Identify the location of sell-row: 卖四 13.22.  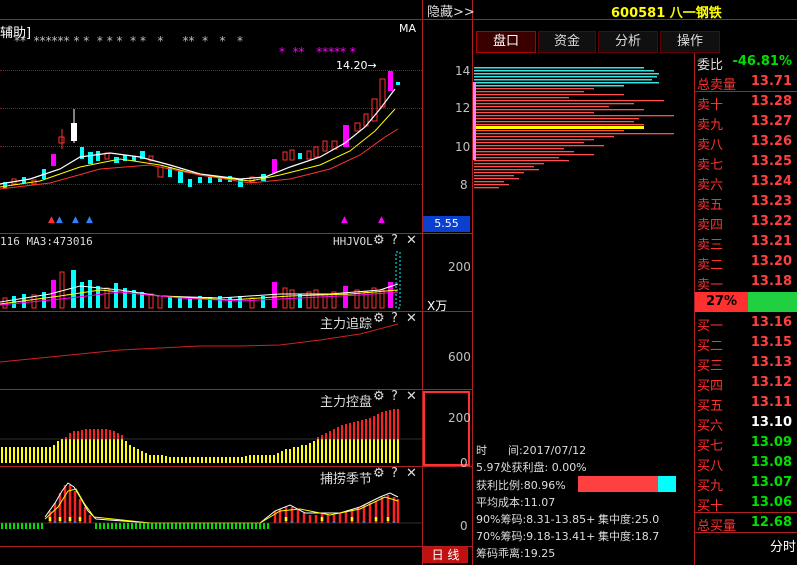
(747, 222).